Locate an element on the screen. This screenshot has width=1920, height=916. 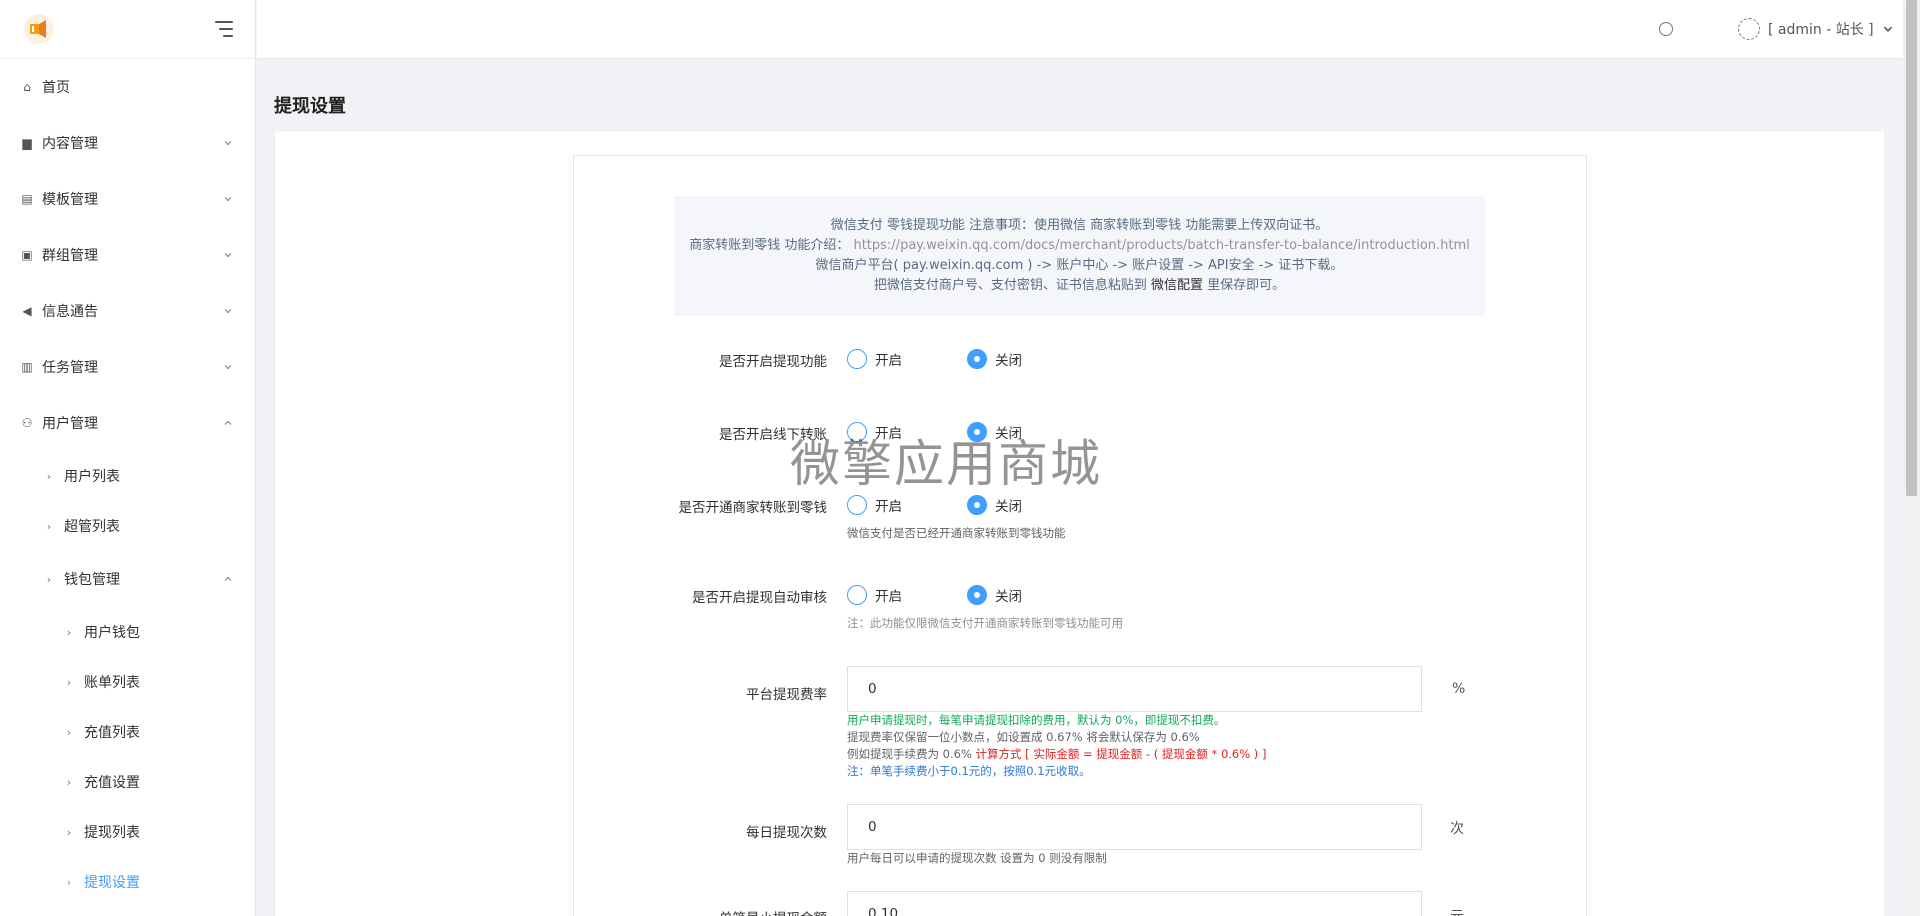
sidebar-item-user-wallet: › 用户钱包 is located at coordinates (127, 632).